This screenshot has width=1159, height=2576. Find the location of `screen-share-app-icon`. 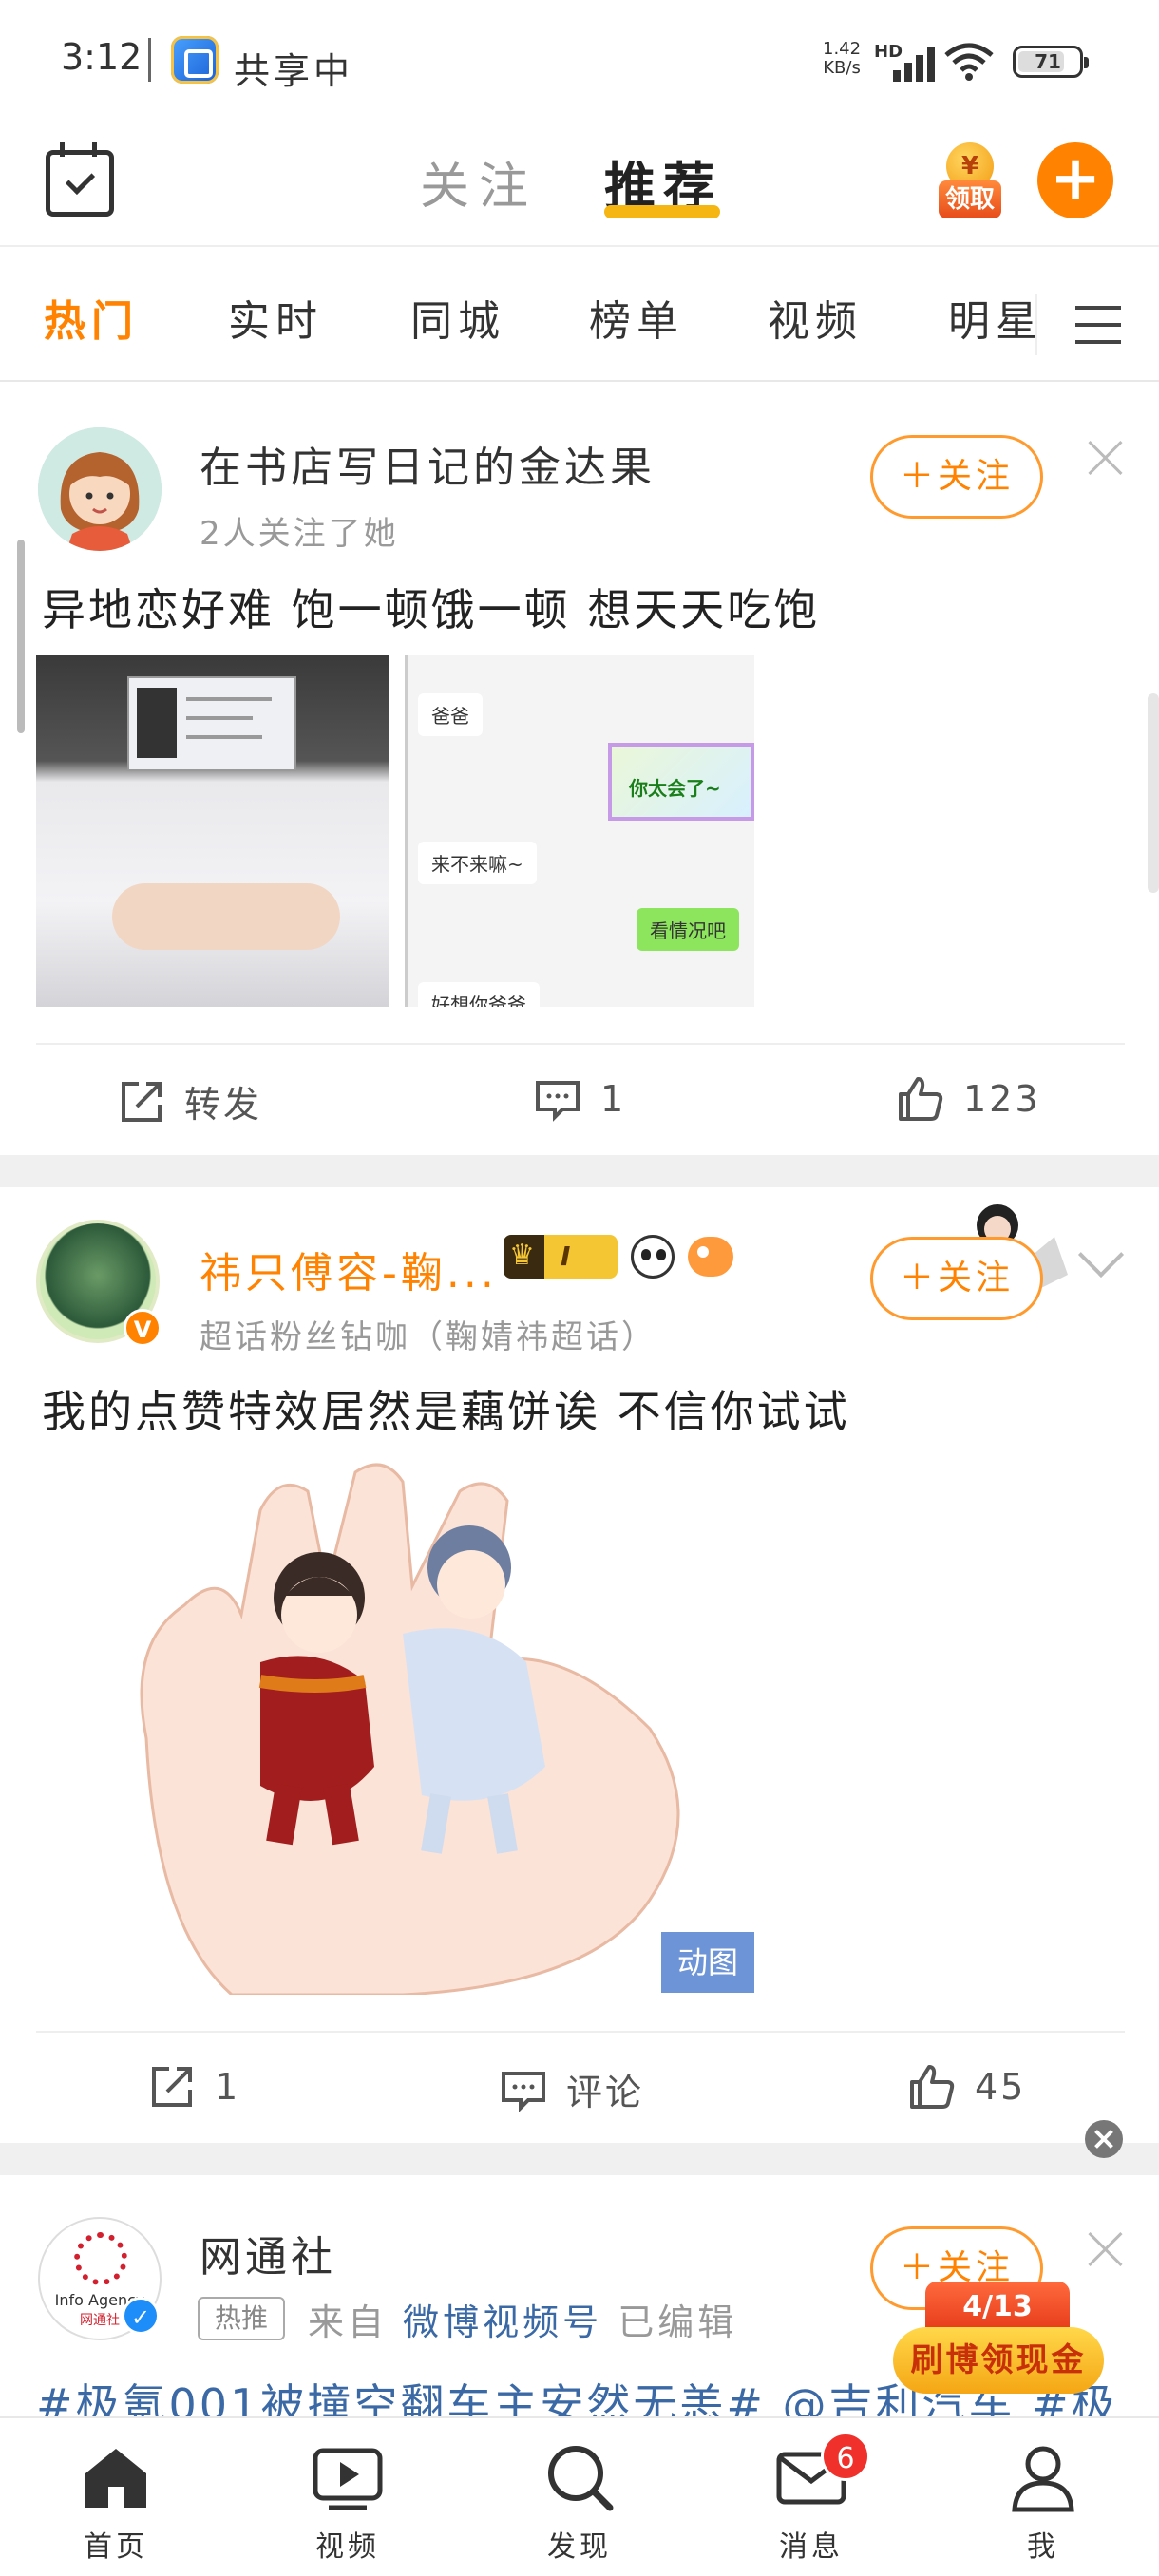

screen-share-app-icon is located at coordinates (194, 60).